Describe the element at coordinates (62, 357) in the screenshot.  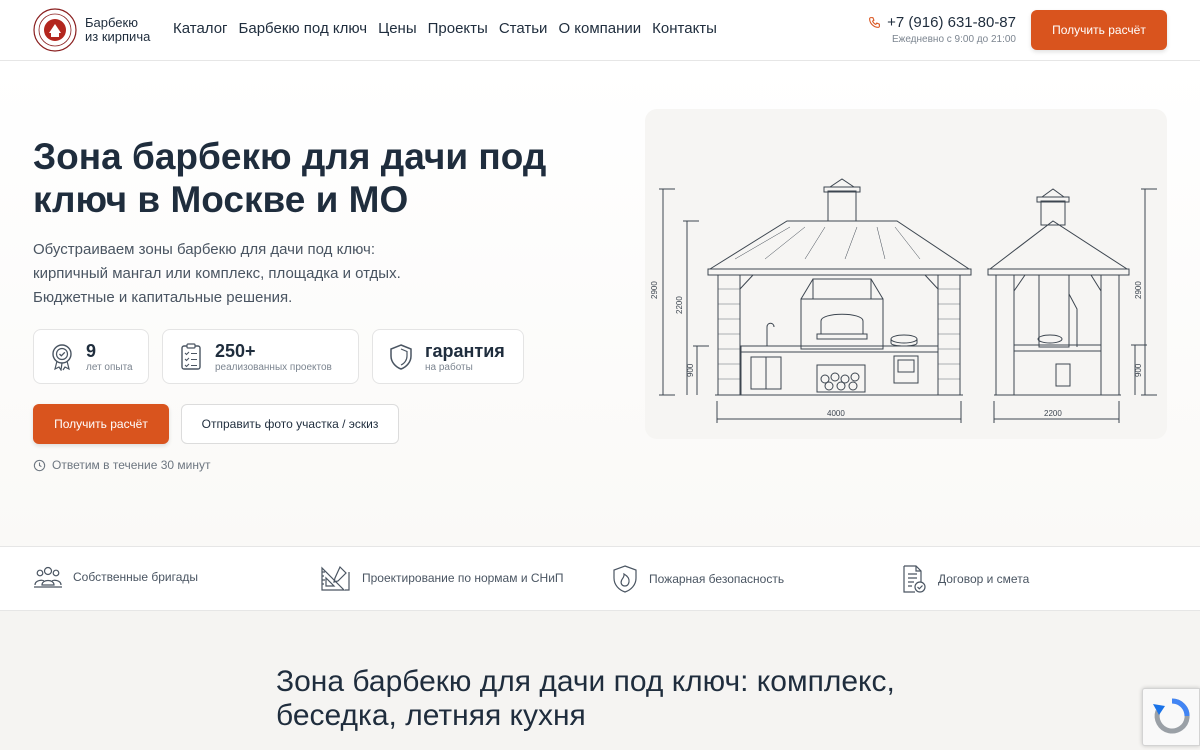
I see `award-icon` at that location.